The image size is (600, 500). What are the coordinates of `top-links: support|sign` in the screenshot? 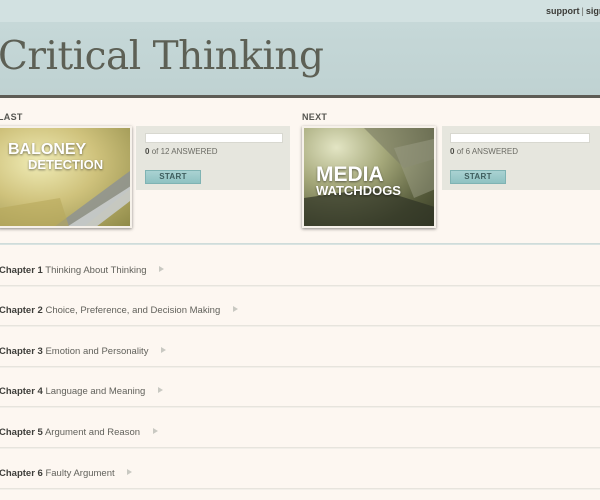 It's located at (573, 11).